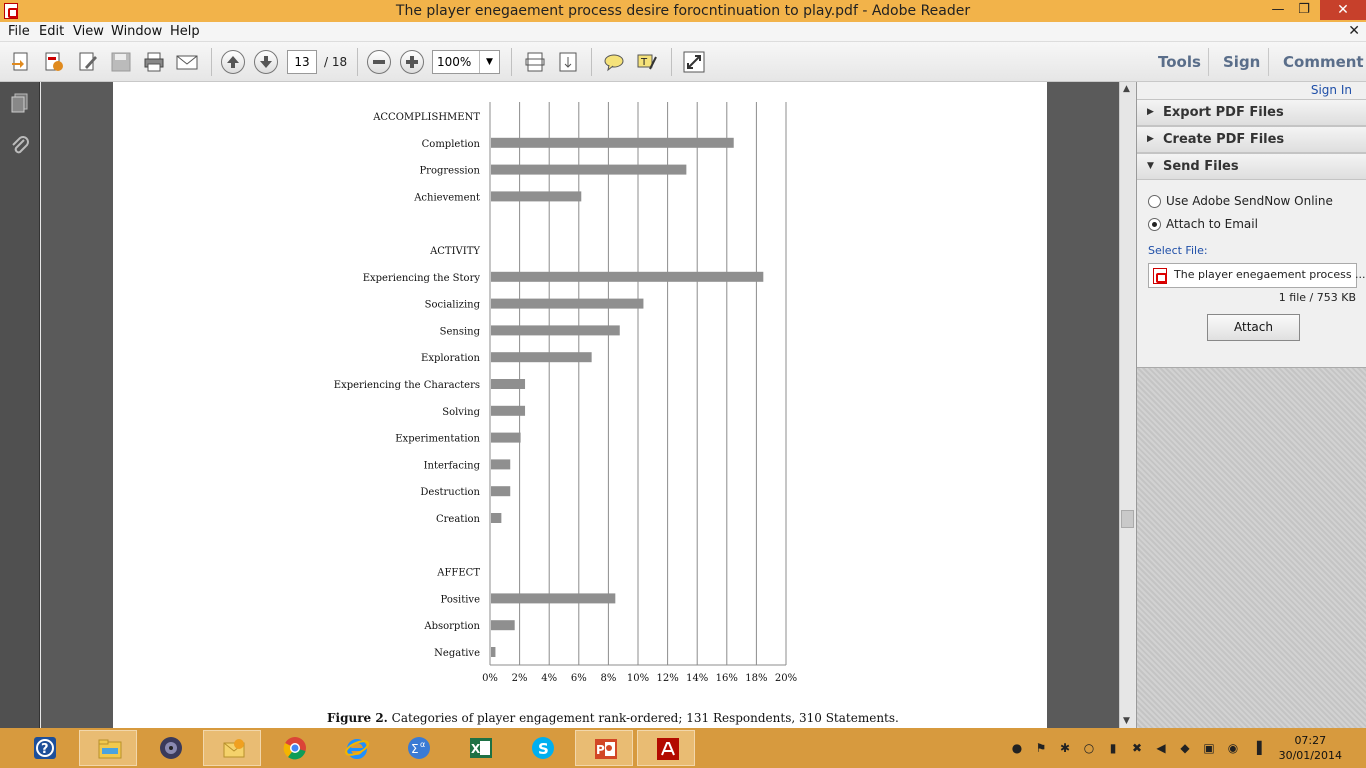 The image size is (1366, 768). What do you see at coordinates (1251, 166) in the screenshot?
I see `send-files-section: ▼ Send Files` at bounding box center [1251, 166].